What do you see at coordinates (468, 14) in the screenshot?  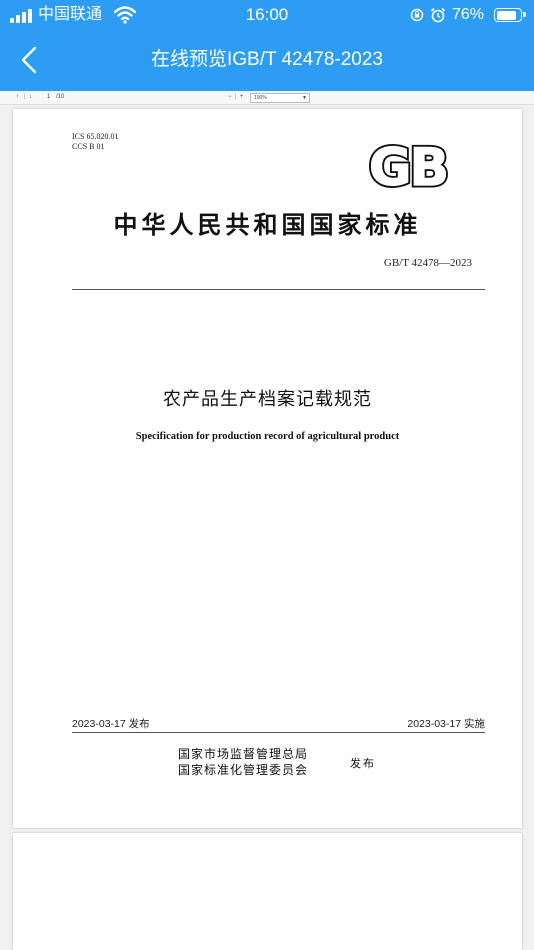 I see `battery-percent: 76%` at bounding box center [468, 14].